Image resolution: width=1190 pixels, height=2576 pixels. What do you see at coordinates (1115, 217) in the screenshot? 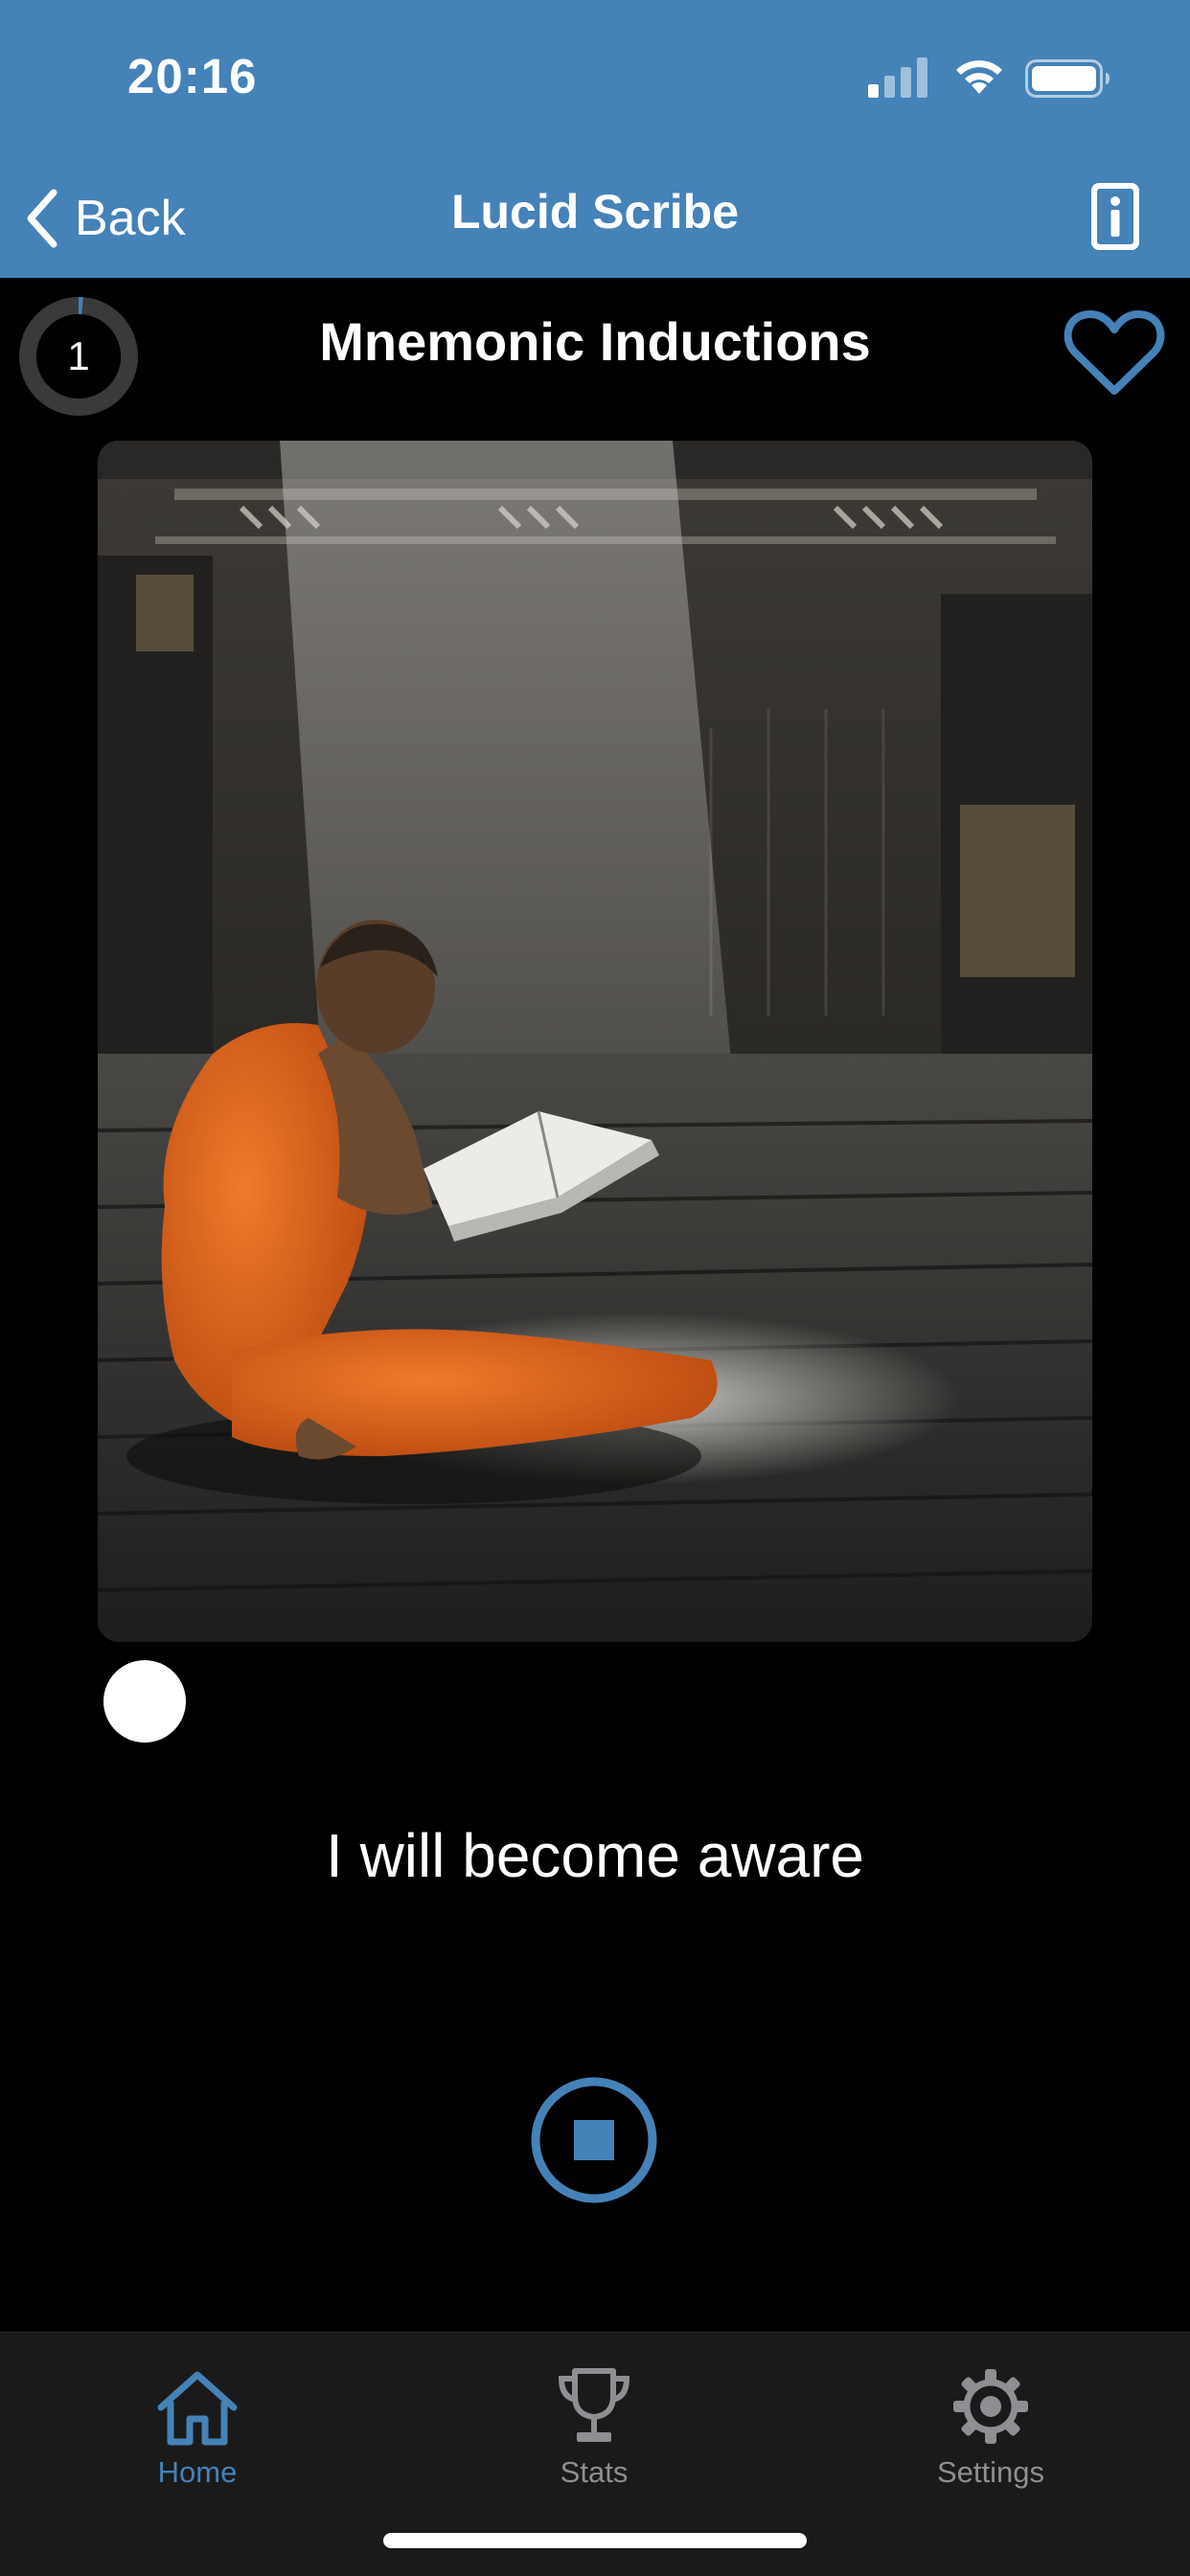
I see `info-icon` at bounding box center [1115, 217].